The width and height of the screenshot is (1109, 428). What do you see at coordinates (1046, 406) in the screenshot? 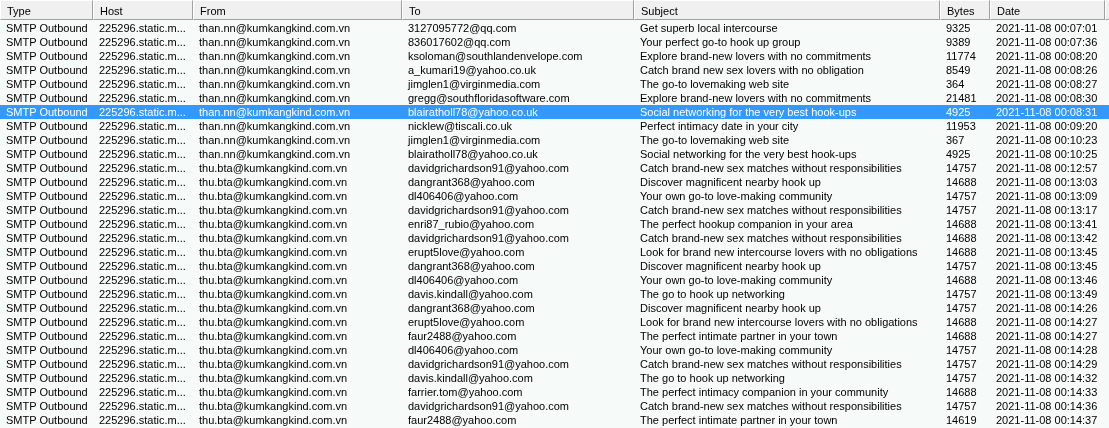
I see `table-cell-text: 2021-11-08 00:14:36` at bounding box center [1046, 406].